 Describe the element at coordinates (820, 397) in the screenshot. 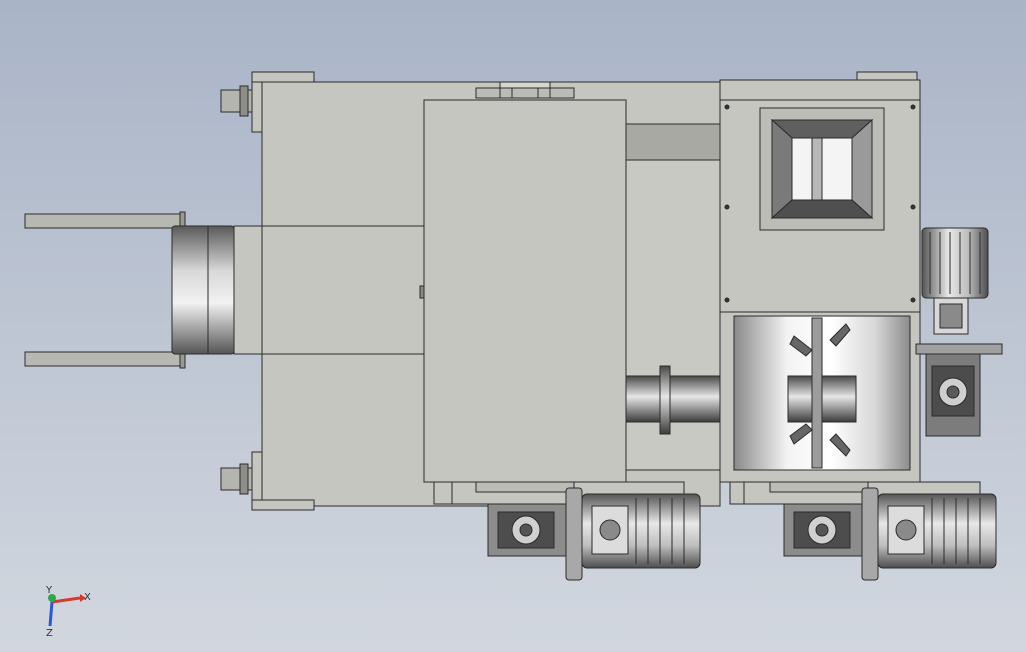

I see `mixing-trough` at that location.